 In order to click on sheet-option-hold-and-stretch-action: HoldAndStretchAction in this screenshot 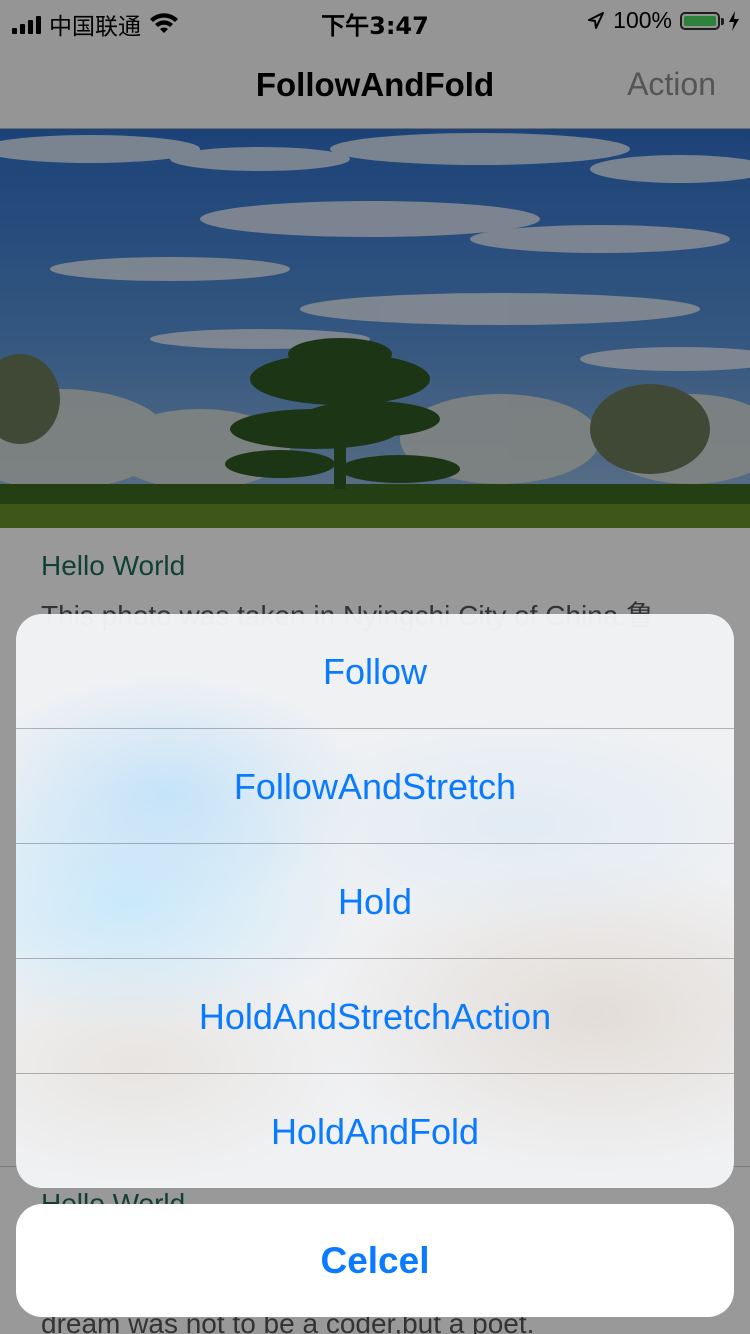, I will do `click(375, 1016)`.